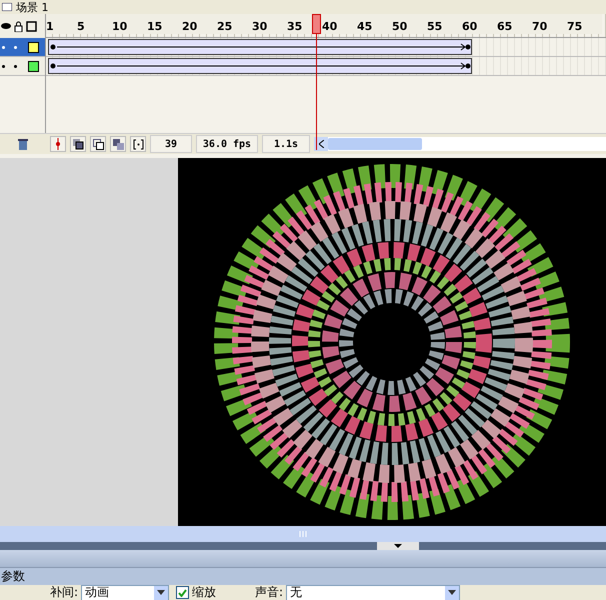 The image size is (606, 600). Describe the element at coordinates (6, 26) in the screenshot. I see `eye-icon` at that location.